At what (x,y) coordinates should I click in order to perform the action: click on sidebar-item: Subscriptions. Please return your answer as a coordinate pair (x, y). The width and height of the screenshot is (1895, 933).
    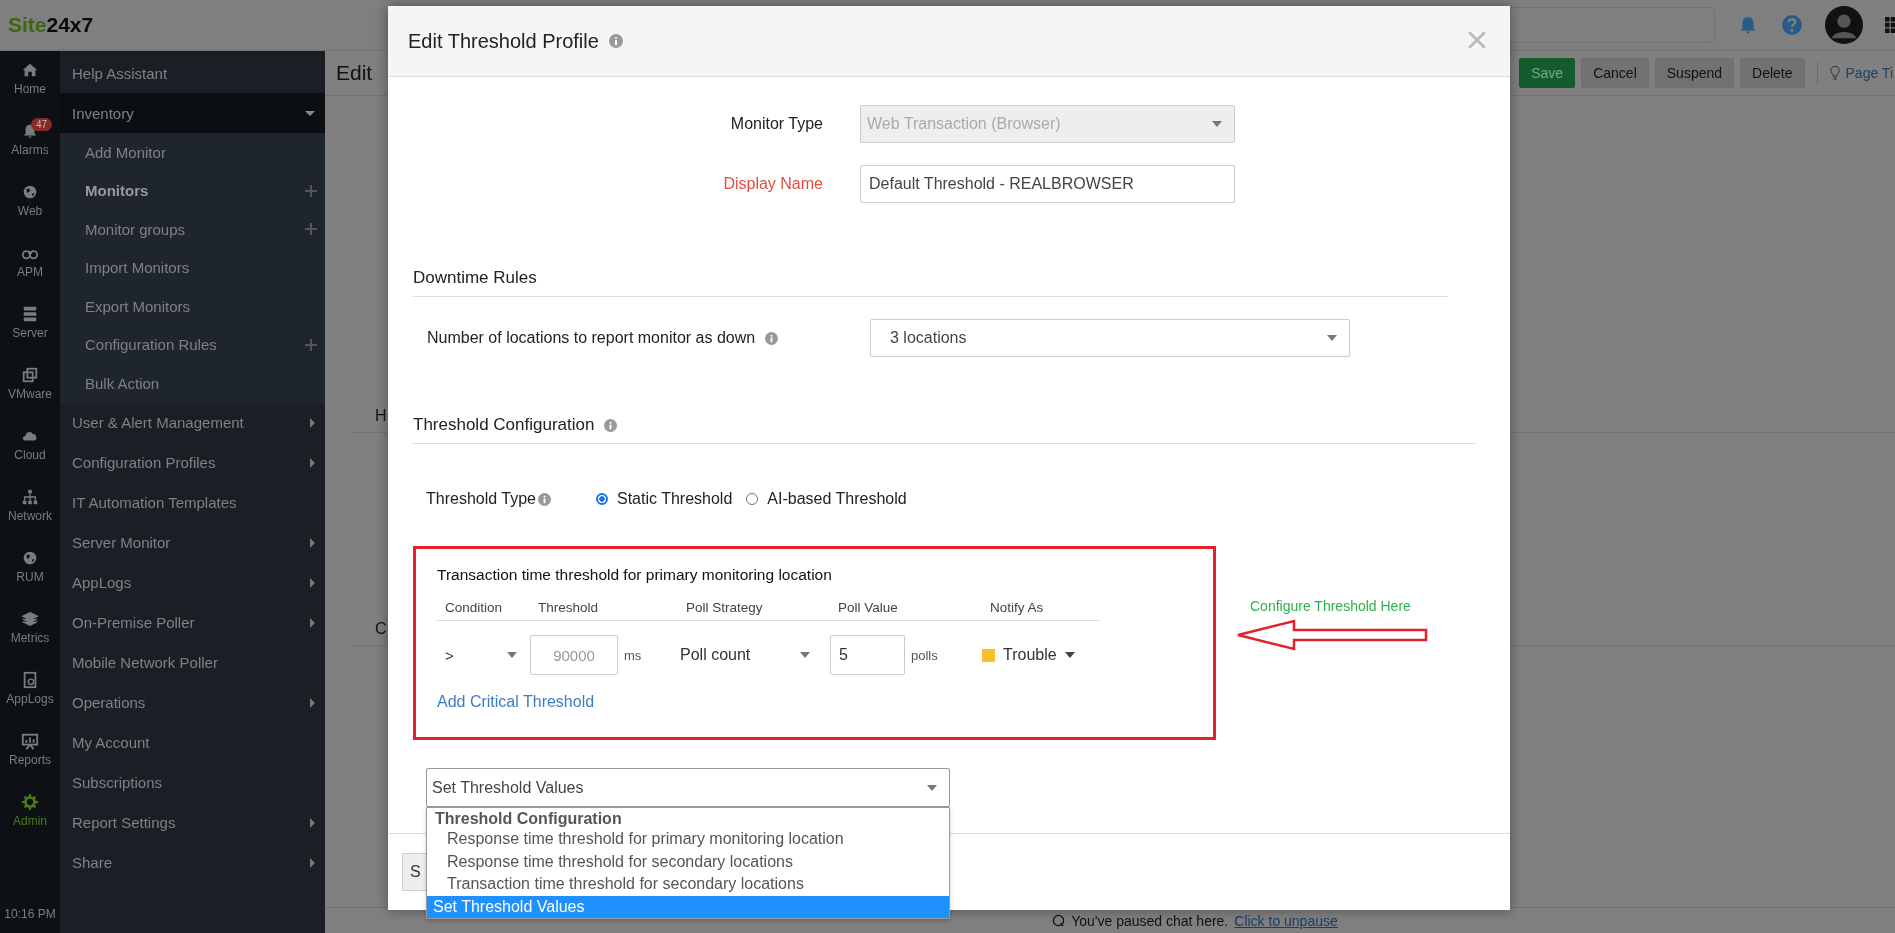
    Looking at the image, I should click on (192, 782).